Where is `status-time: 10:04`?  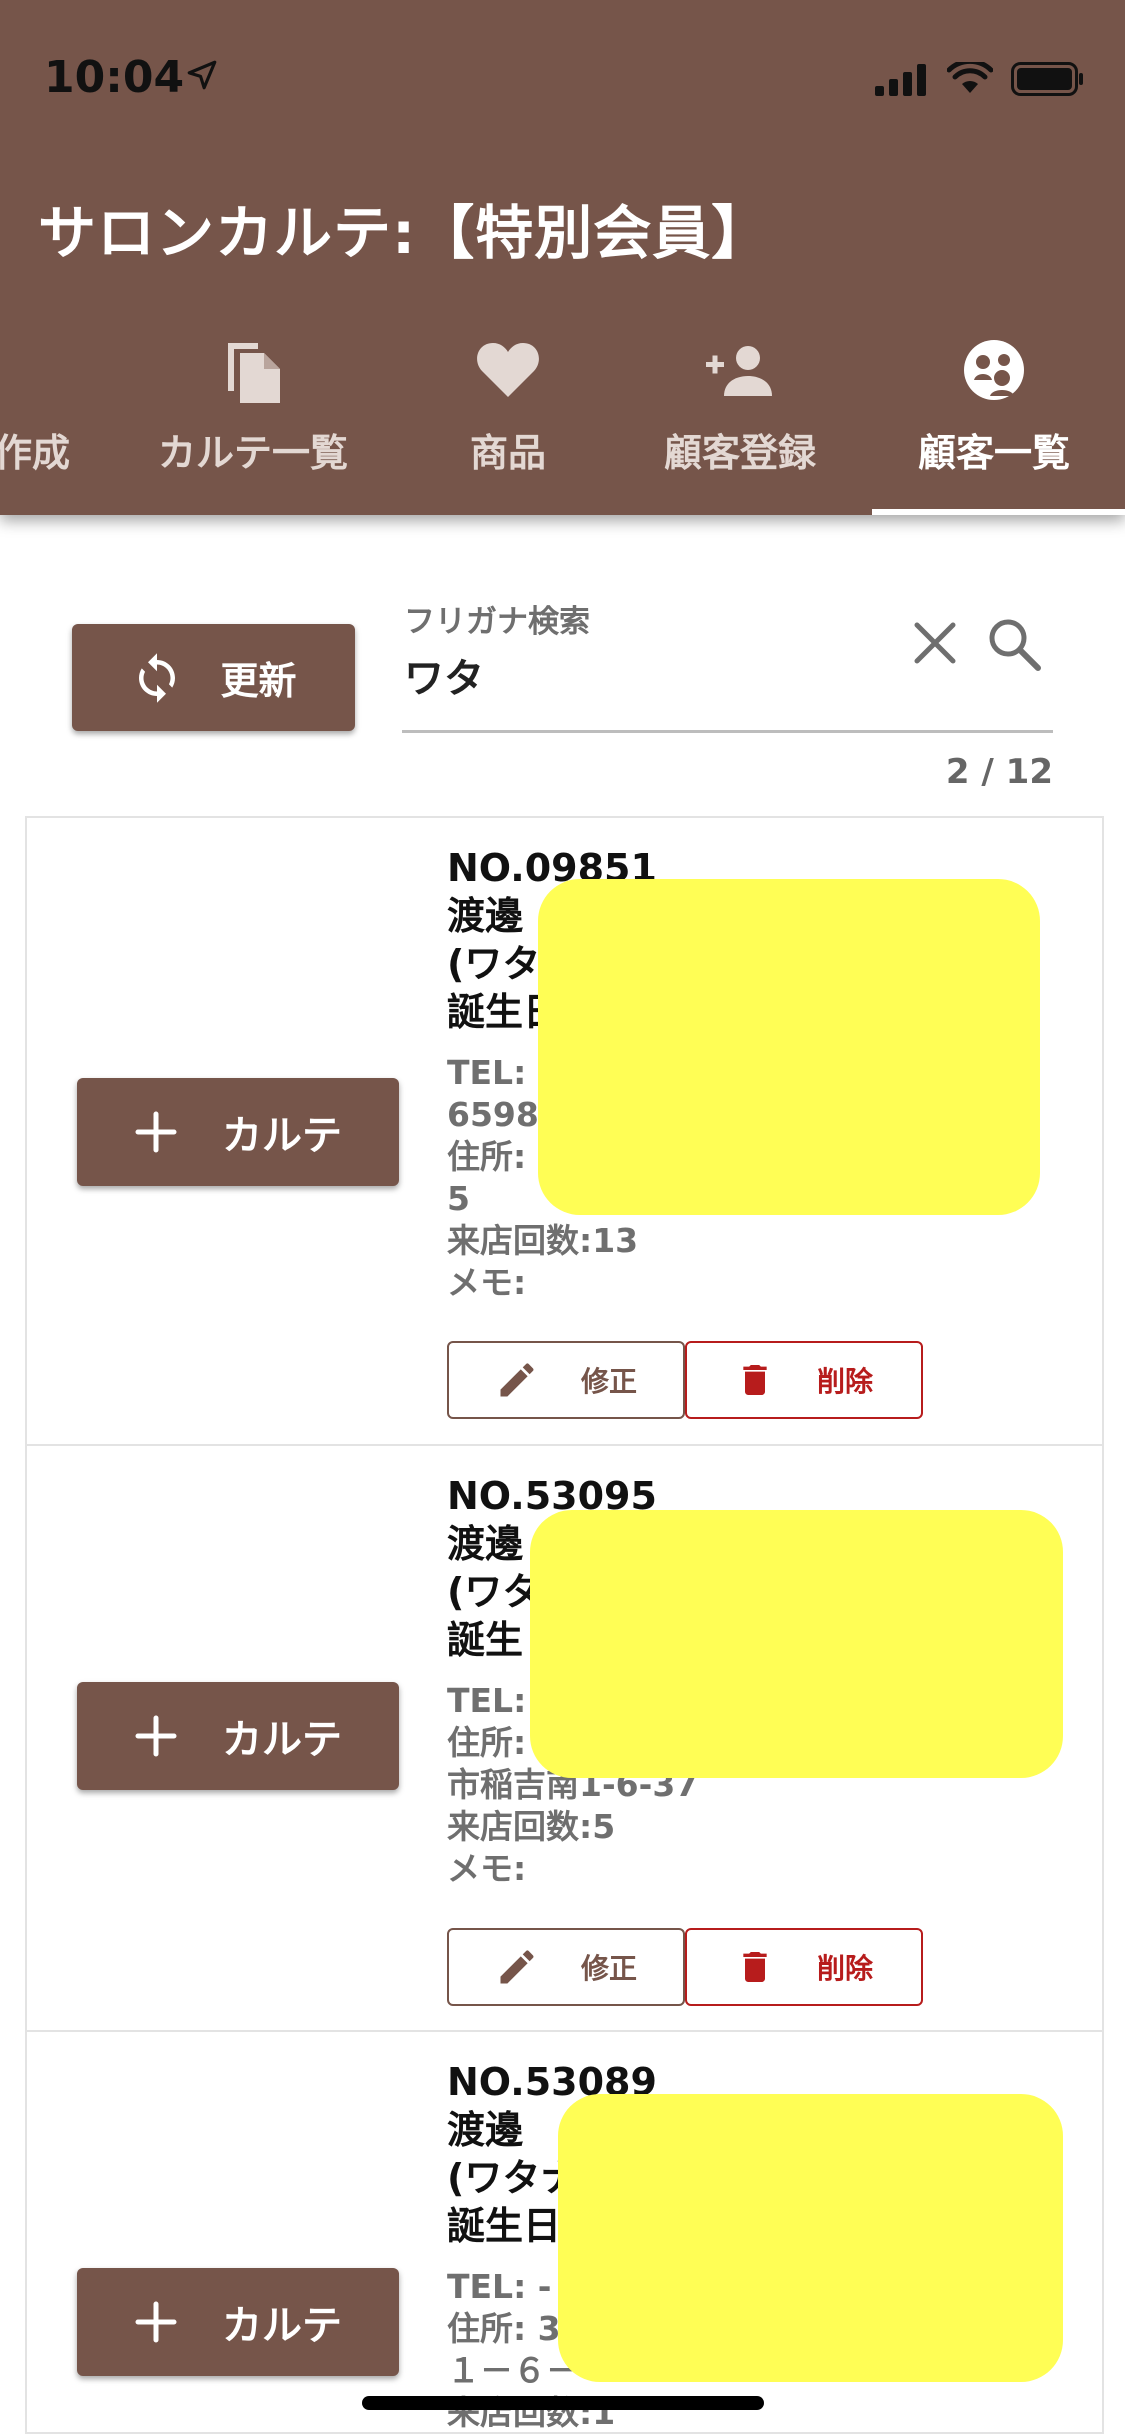
status-time: 10:04 is located at coordinates (114, 77).